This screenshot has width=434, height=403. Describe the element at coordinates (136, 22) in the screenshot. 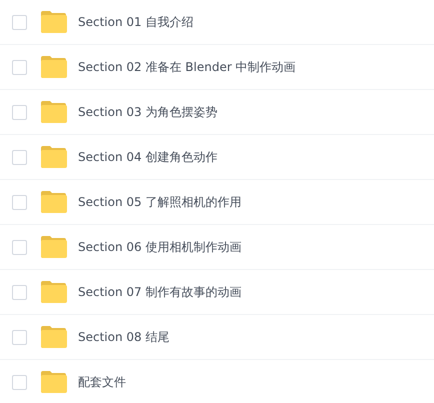

I see `folder-name: Section 01 自我介绍` at that location.